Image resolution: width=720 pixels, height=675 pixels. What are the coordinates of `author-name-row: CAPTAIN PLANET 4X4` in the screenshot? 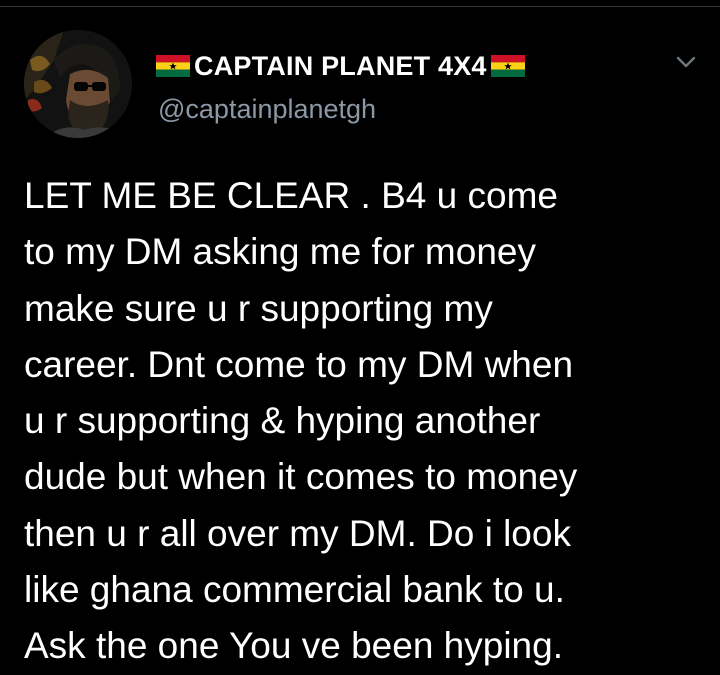 It's located at (340, 66).